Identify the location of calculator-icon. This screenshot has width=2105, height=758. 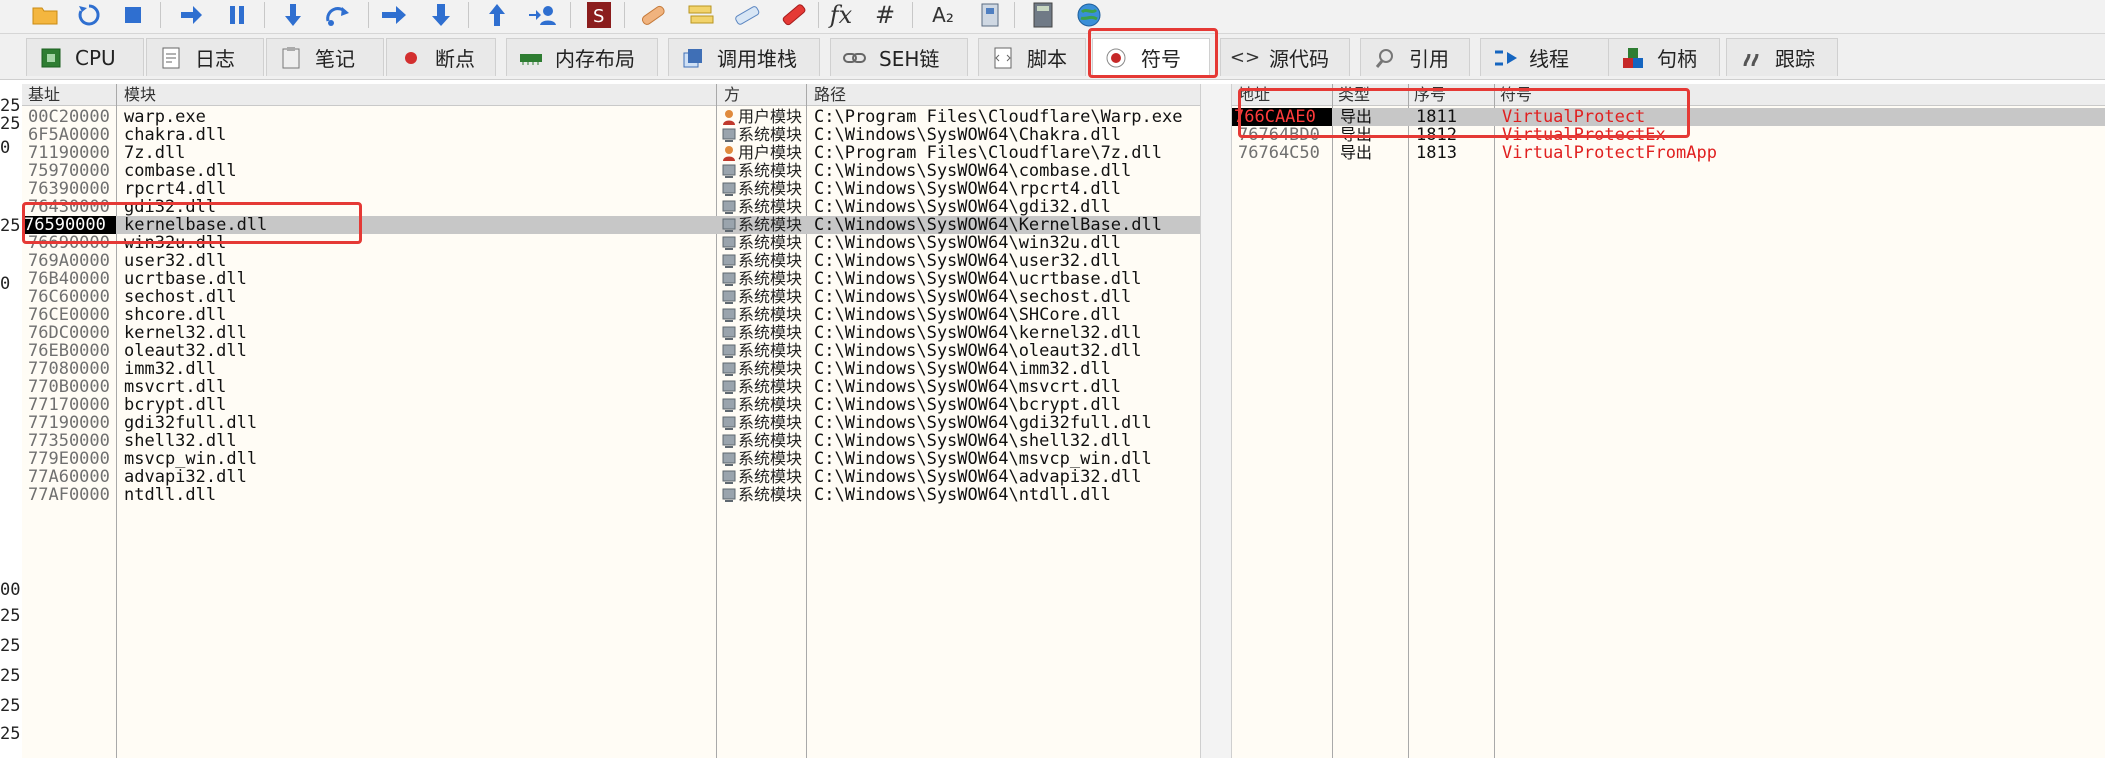
(1043, 15).